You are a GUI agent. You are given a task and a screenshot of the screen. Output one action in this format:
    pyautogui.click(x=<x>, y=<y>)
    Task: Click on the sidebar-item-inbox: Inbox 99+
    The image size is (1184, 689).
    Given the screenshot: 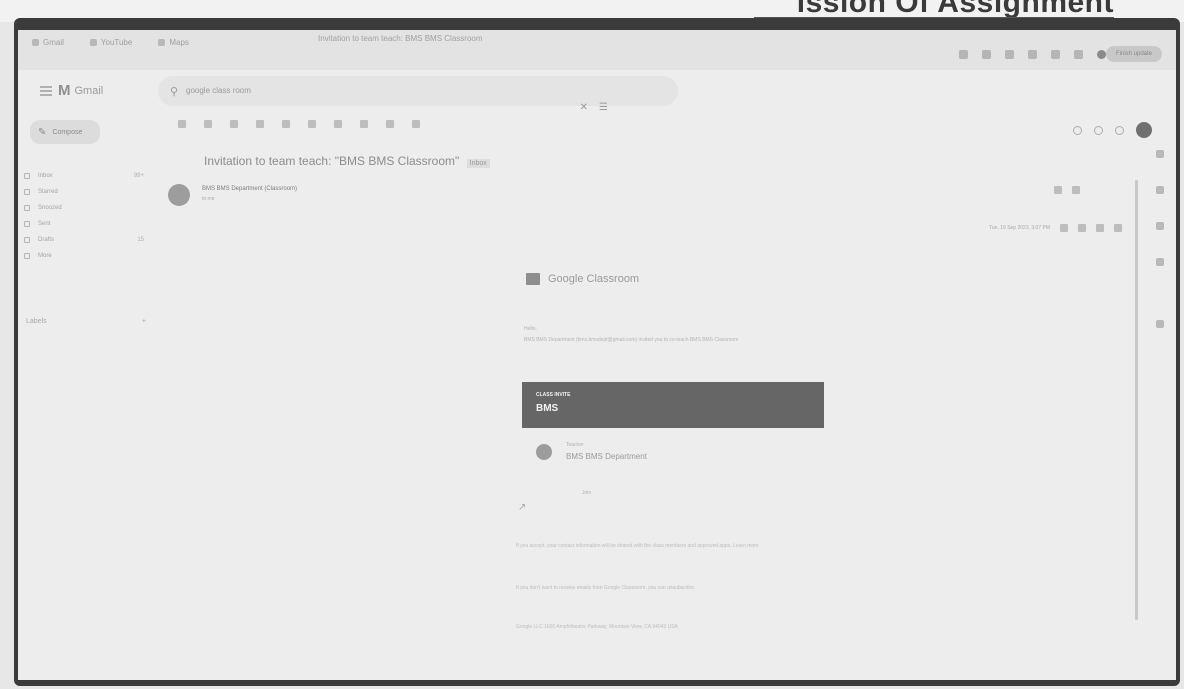 What is the action you would take?
    pyautogui.click(x=94, y=176)
    